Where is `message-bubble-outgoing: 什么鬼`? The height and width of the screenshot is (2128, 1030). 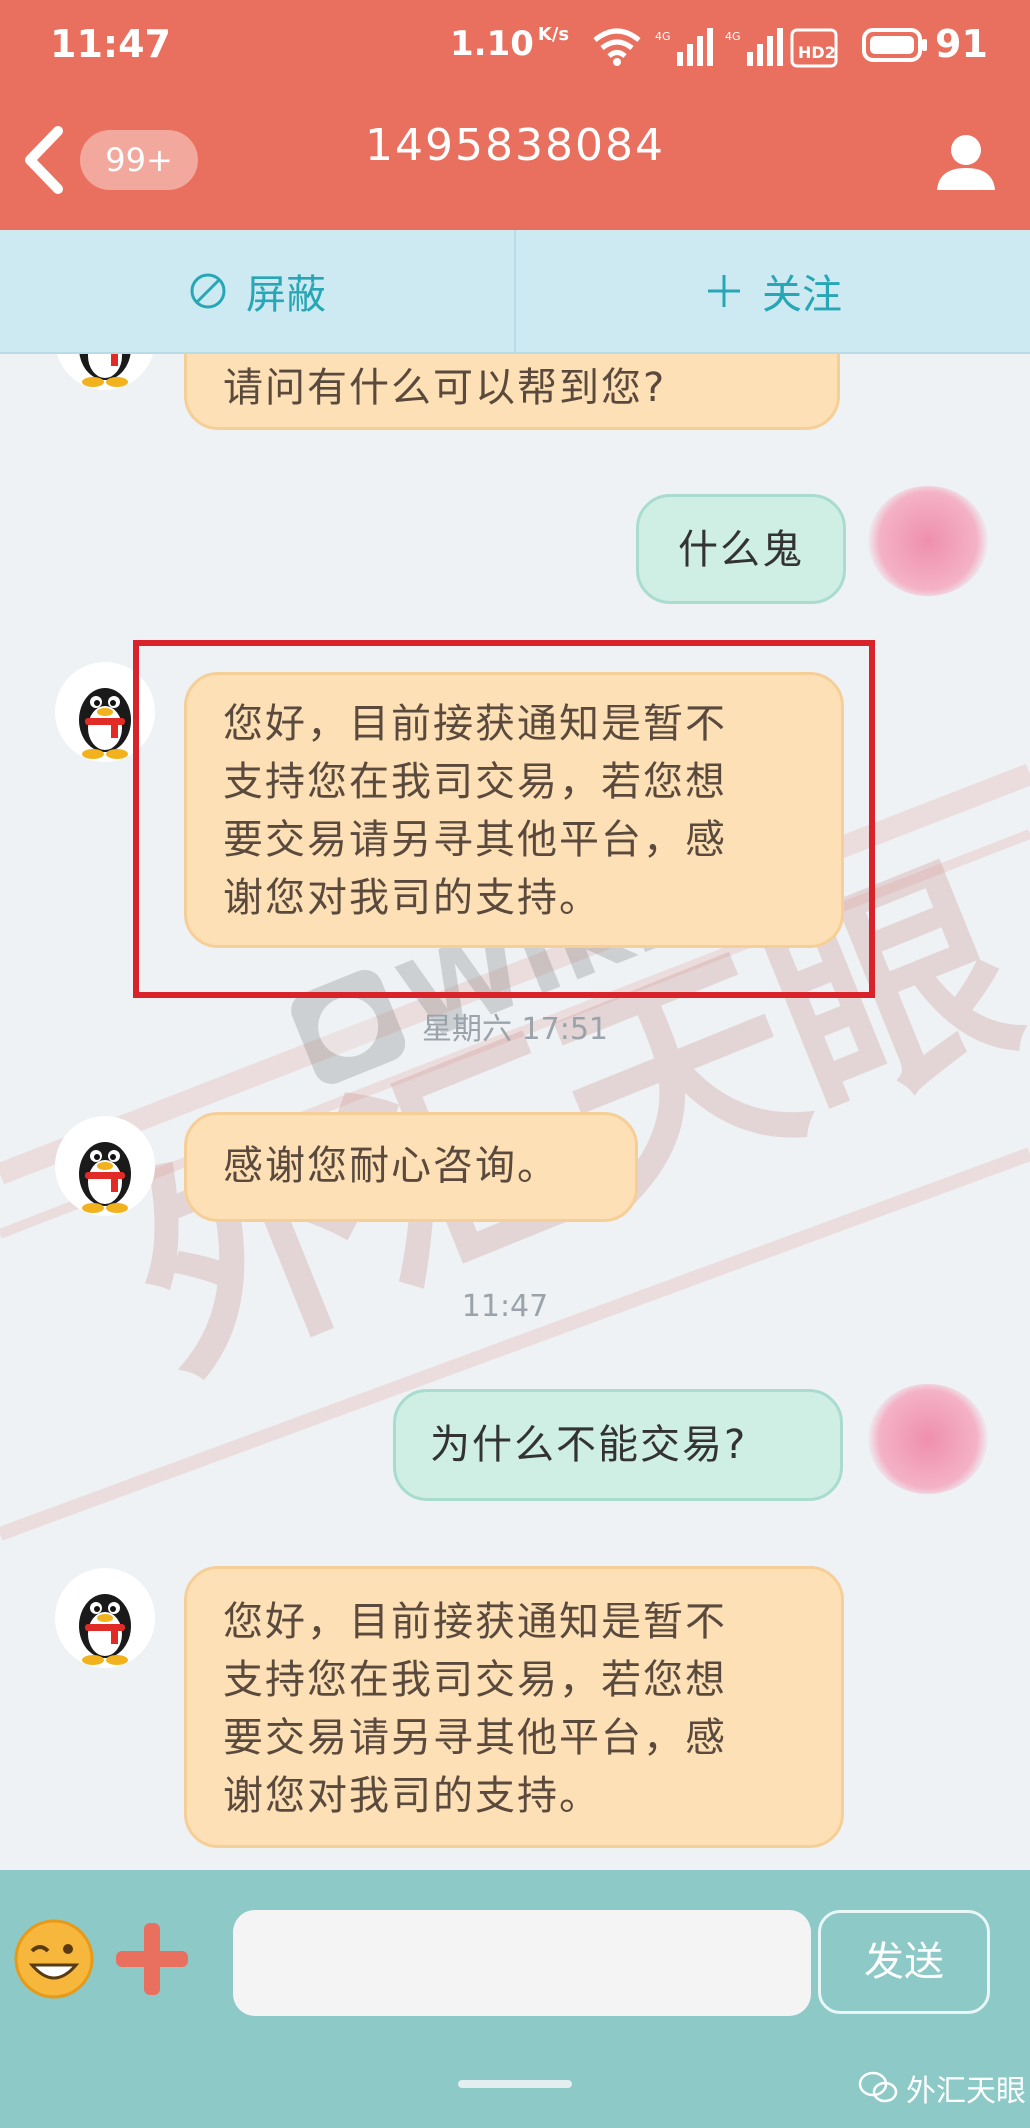
message-bubble-outgoing: 什么鬼 is located at coordinates (741, 549).